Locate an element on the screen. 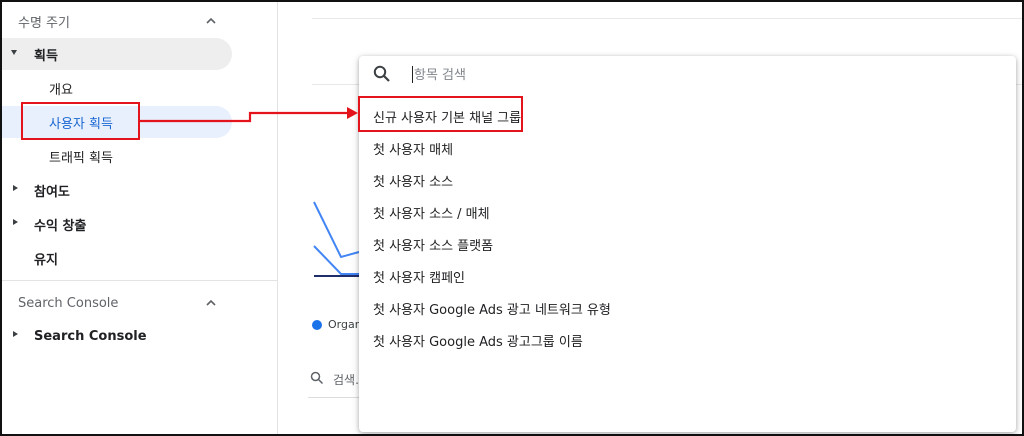 The height and width of the screenshot is (436, 1024). dimension-option-first-user-source-platform: 첫 사용자 소스 플랫폼 is located at coordinates (687, 244).